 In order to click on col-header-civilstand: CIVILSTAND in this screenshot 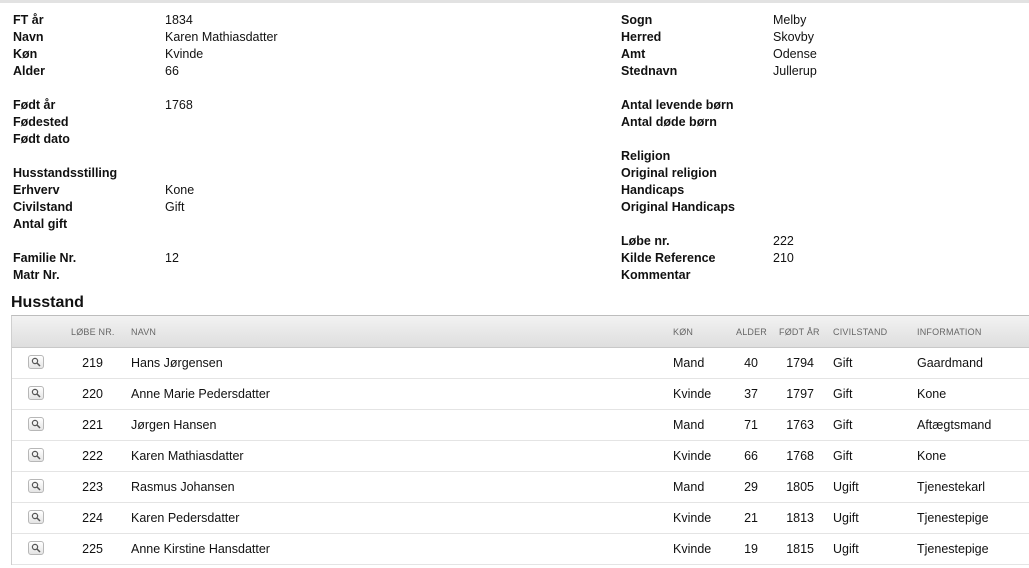, I will do `click(860, 332)`.